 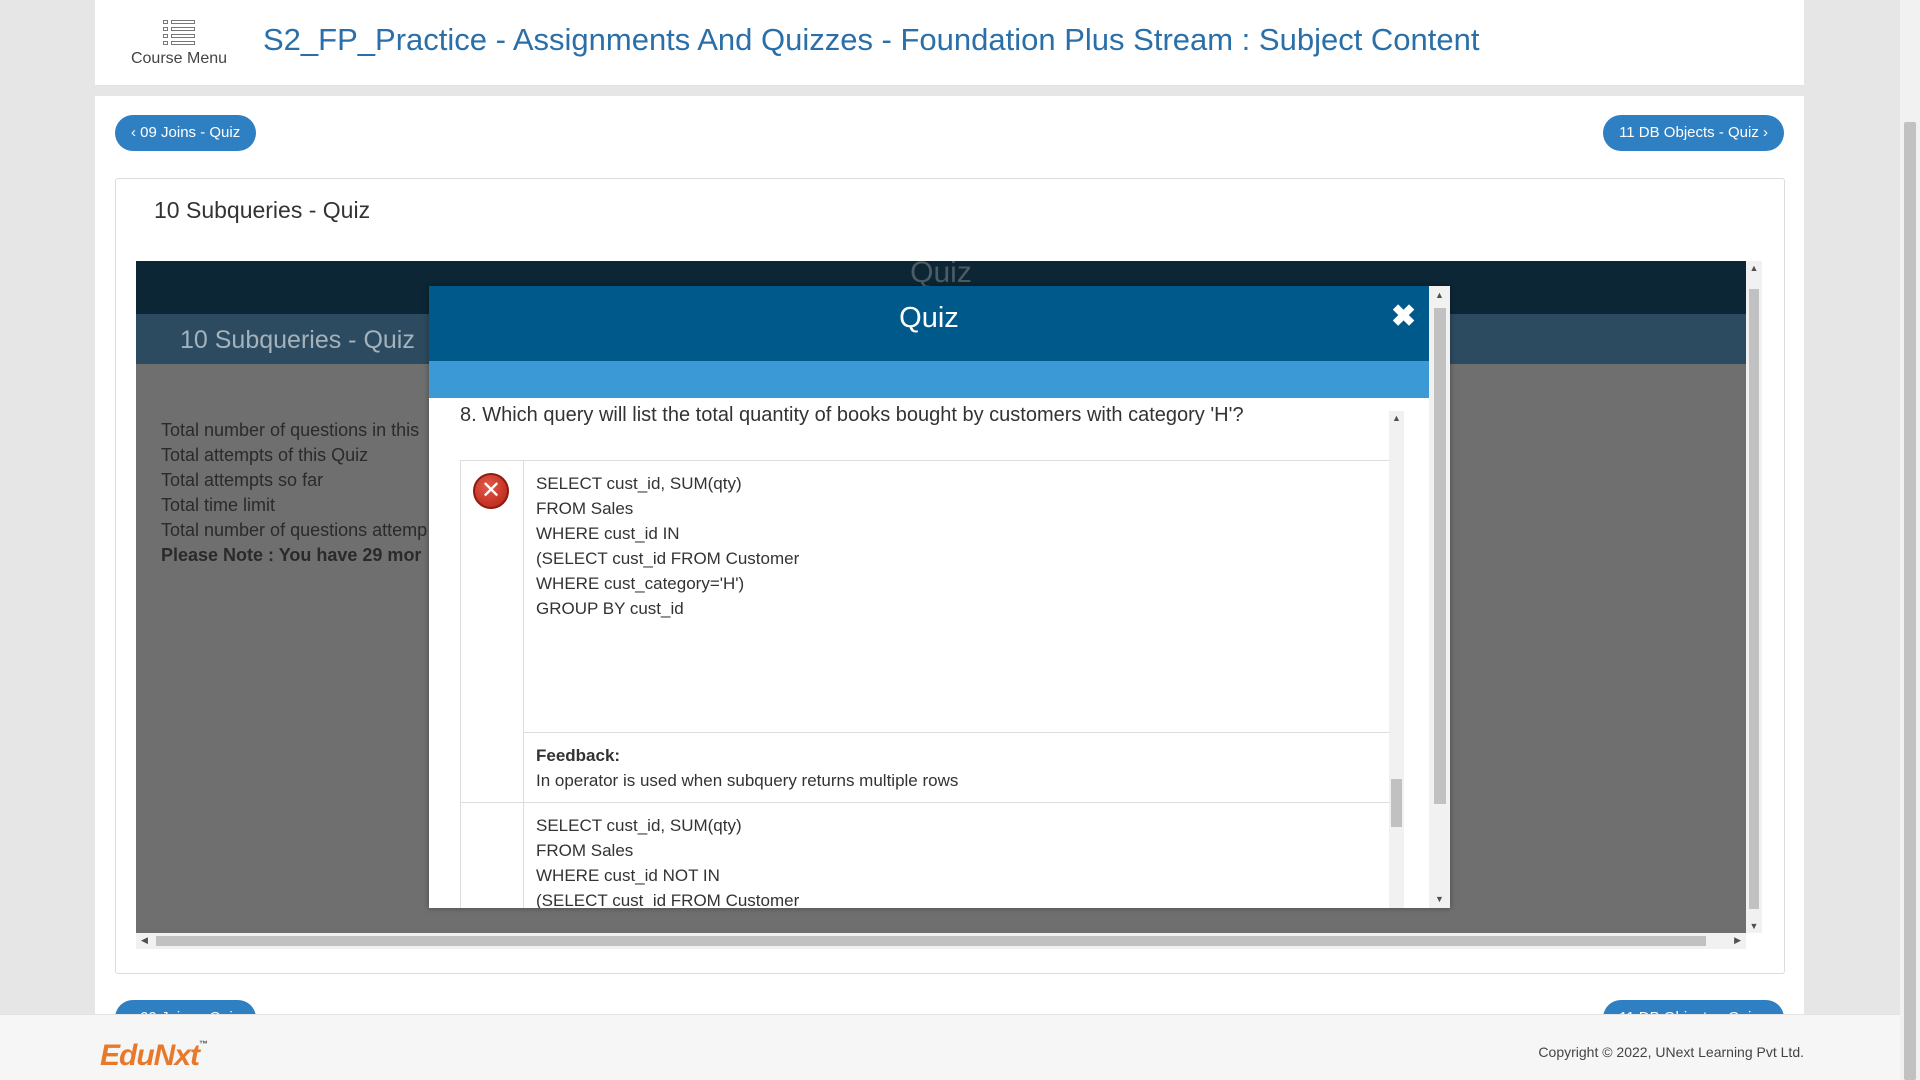 What do you see at coordinates (291, 555) in the screenshot?
I see `attempts-note: Please Note : You have 29 mor` at bounding box center [291, 555].